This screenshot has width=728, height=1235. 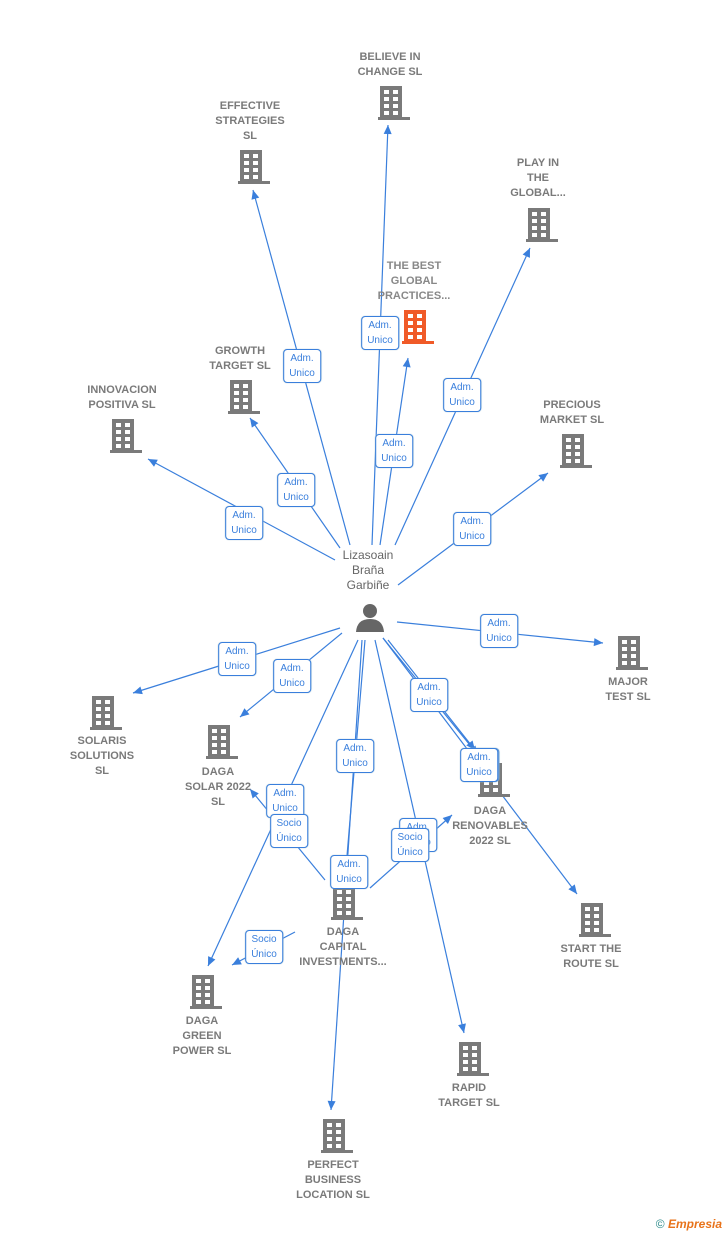 I want to click on node-label-line: GLOBAL, so click(x=414, y=281).